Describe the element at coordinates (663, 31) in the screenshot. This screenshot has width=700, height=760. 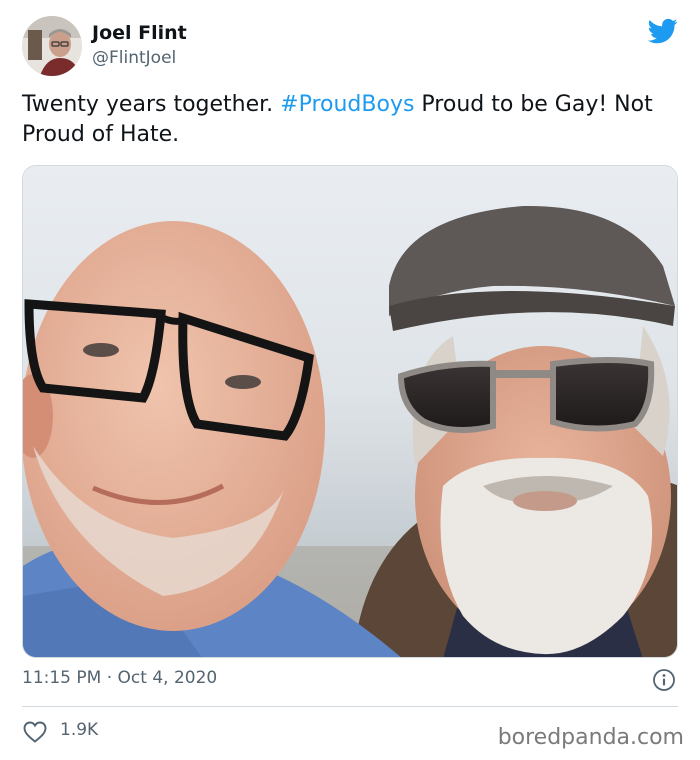
I see `twitter-bird-icon` at that location.